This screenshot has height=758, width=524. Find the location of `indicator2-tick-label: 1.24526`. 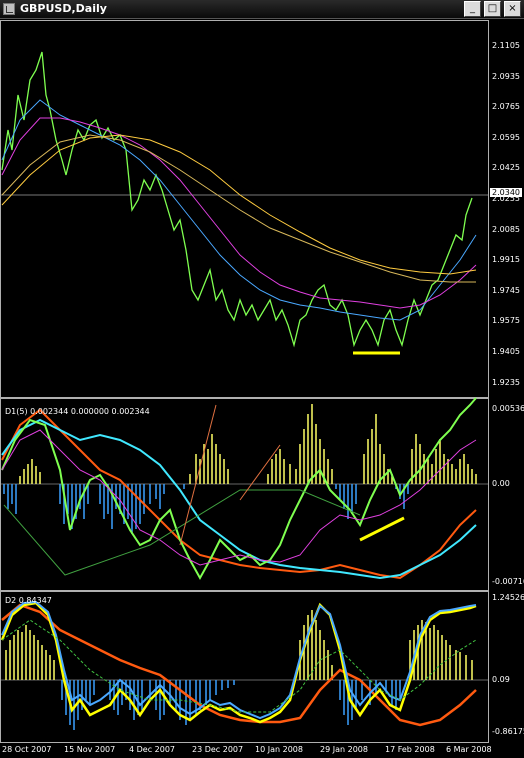

indicator2-tick-label: 1.24526 is located at coordinates (508, 597).